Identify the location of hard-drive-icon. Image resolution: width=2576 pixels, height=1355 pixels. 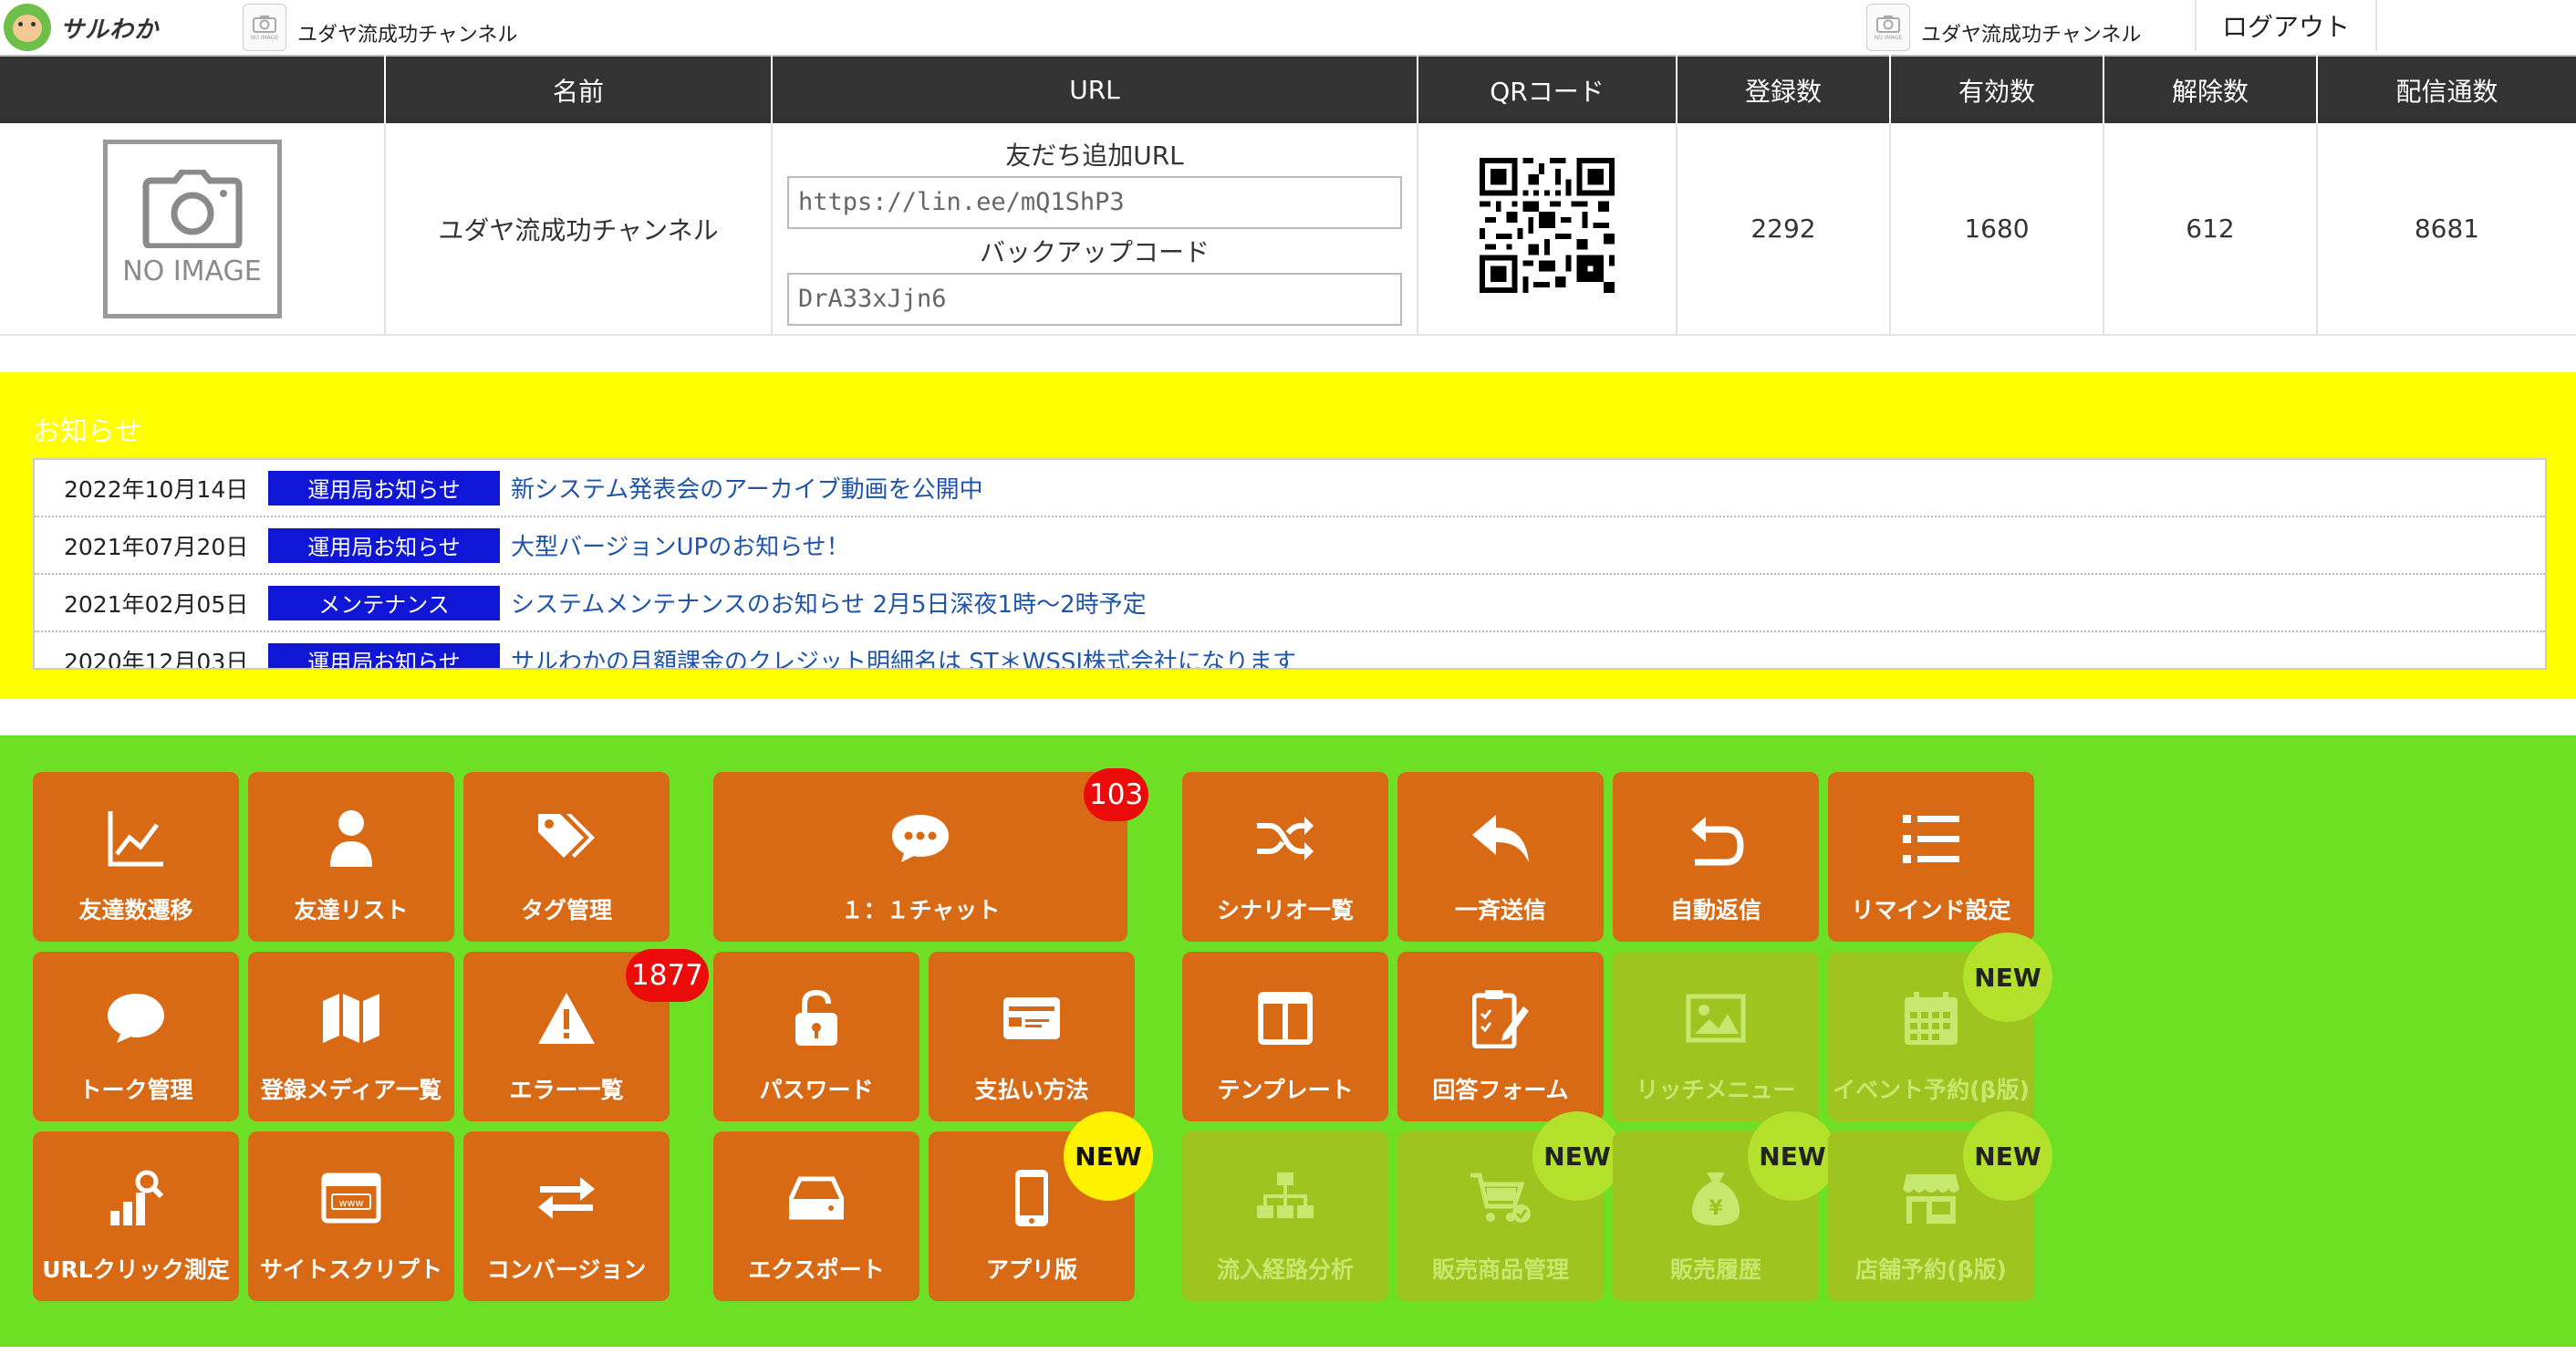
(816, 1198).